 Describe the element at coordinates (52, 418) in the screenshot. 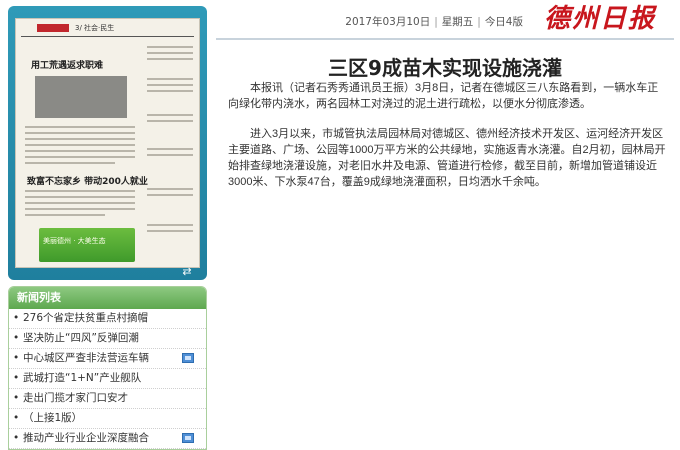

I see `news-item-label: （上接1版）` at that location.